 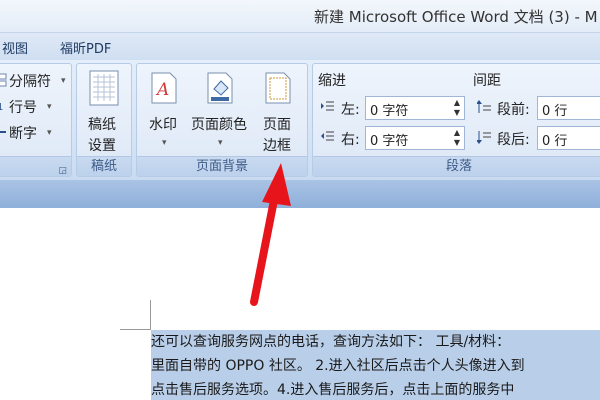 I want to click on page-borders-label-1: 页面, so click(x=277, y=125).